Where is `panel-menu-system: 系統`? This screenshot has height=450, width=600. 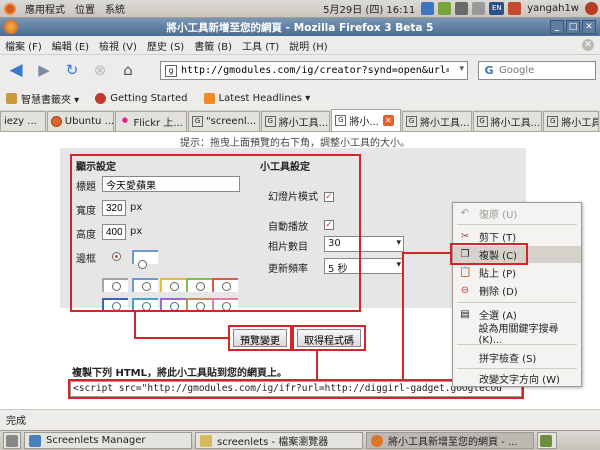 panel-menu-system: 系統 is located at coordinates (115, 8).